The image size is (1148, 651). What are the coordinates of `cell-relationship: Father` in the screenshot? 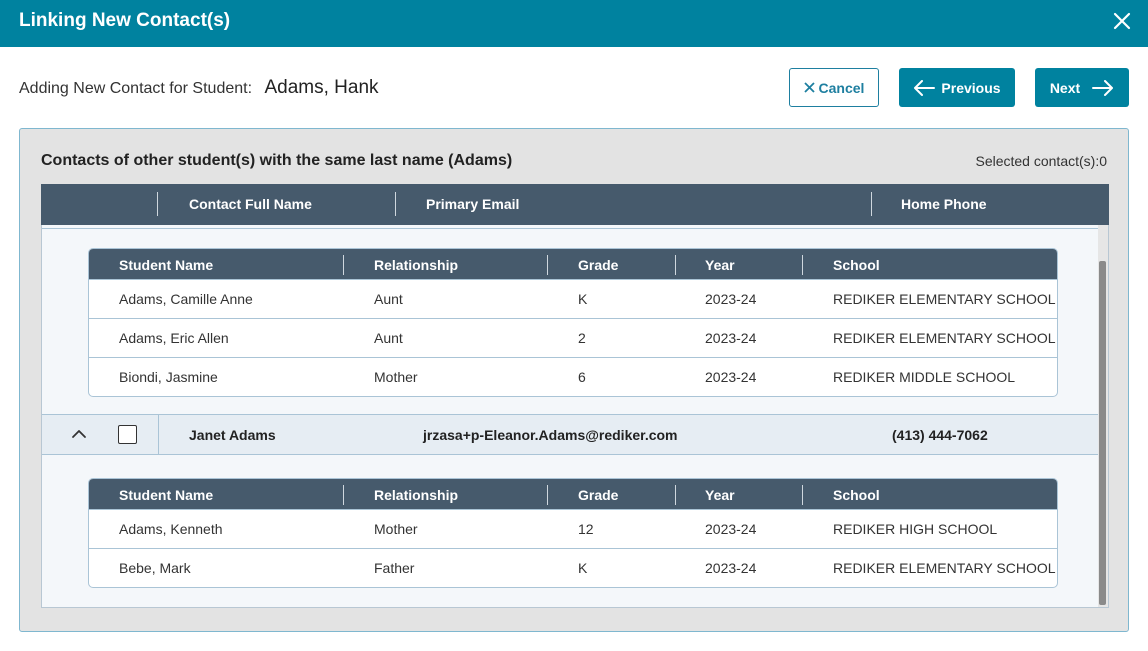 It's located at (394, 568).